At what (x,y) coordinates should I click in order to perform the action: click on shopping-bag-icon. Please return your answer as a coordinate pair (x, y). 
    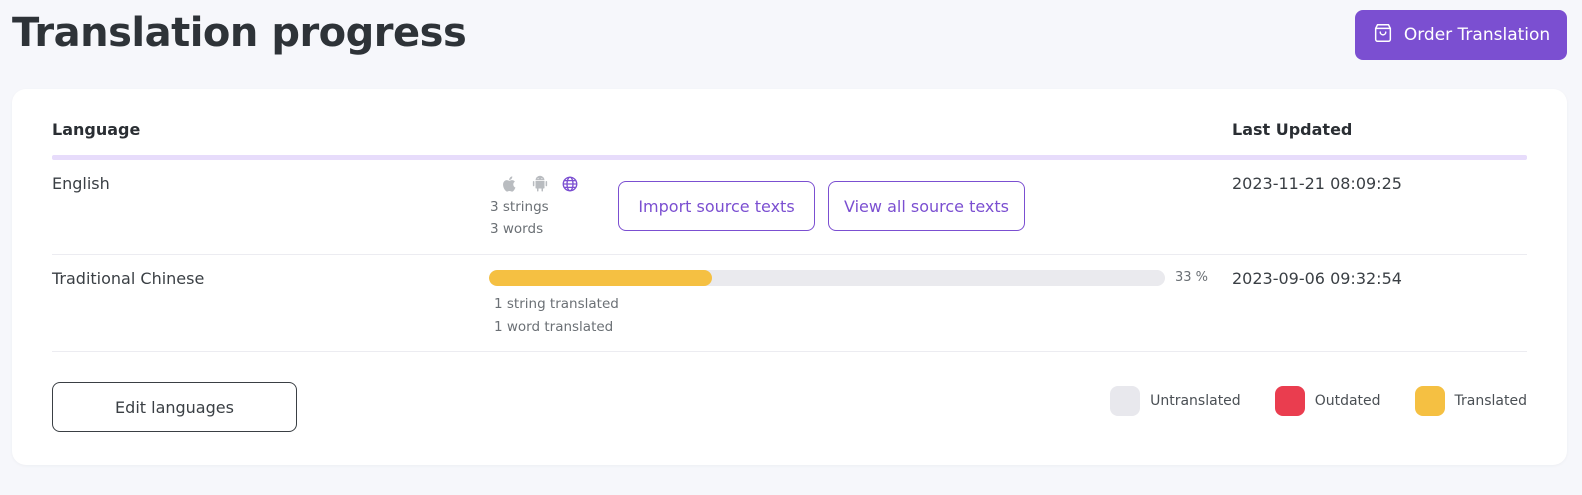
    Looking at the image, I should click on (1383, 35).